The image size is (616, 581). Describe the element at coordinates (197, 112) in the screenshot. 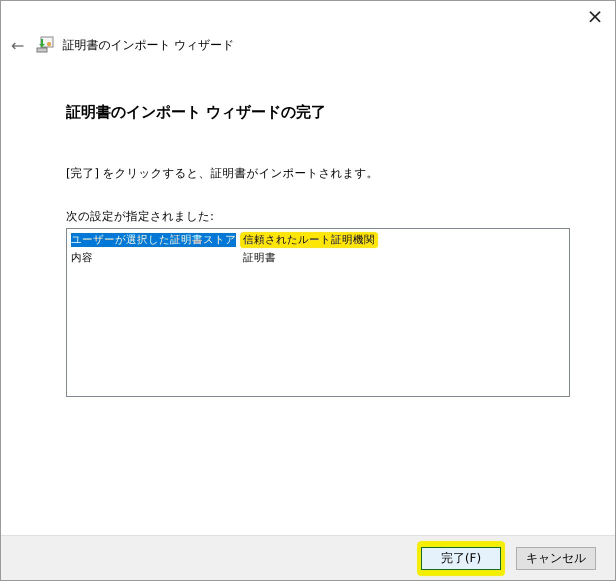

I see `page-heading: 証明書のインポート ウィザードの完了` at that location.